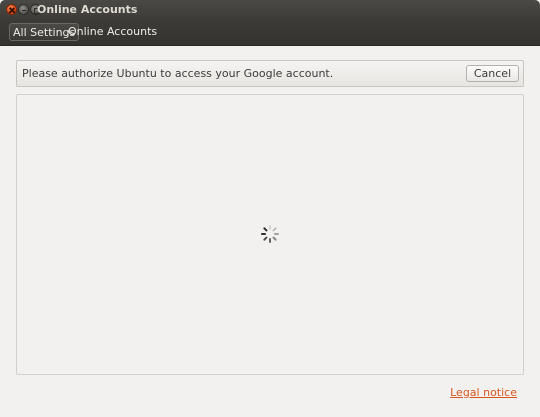  Describe the element at coordinates (492, 73) in the screenshot. I see `cancel-button: Cancel` at that location.